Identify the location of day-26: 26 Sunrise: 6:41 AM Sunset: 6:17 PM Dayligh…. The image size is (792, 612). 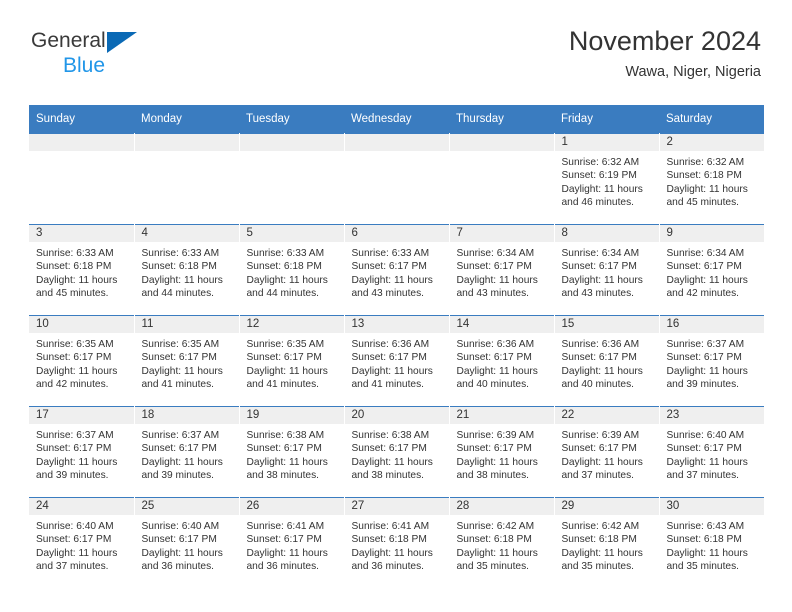
(291, 543).